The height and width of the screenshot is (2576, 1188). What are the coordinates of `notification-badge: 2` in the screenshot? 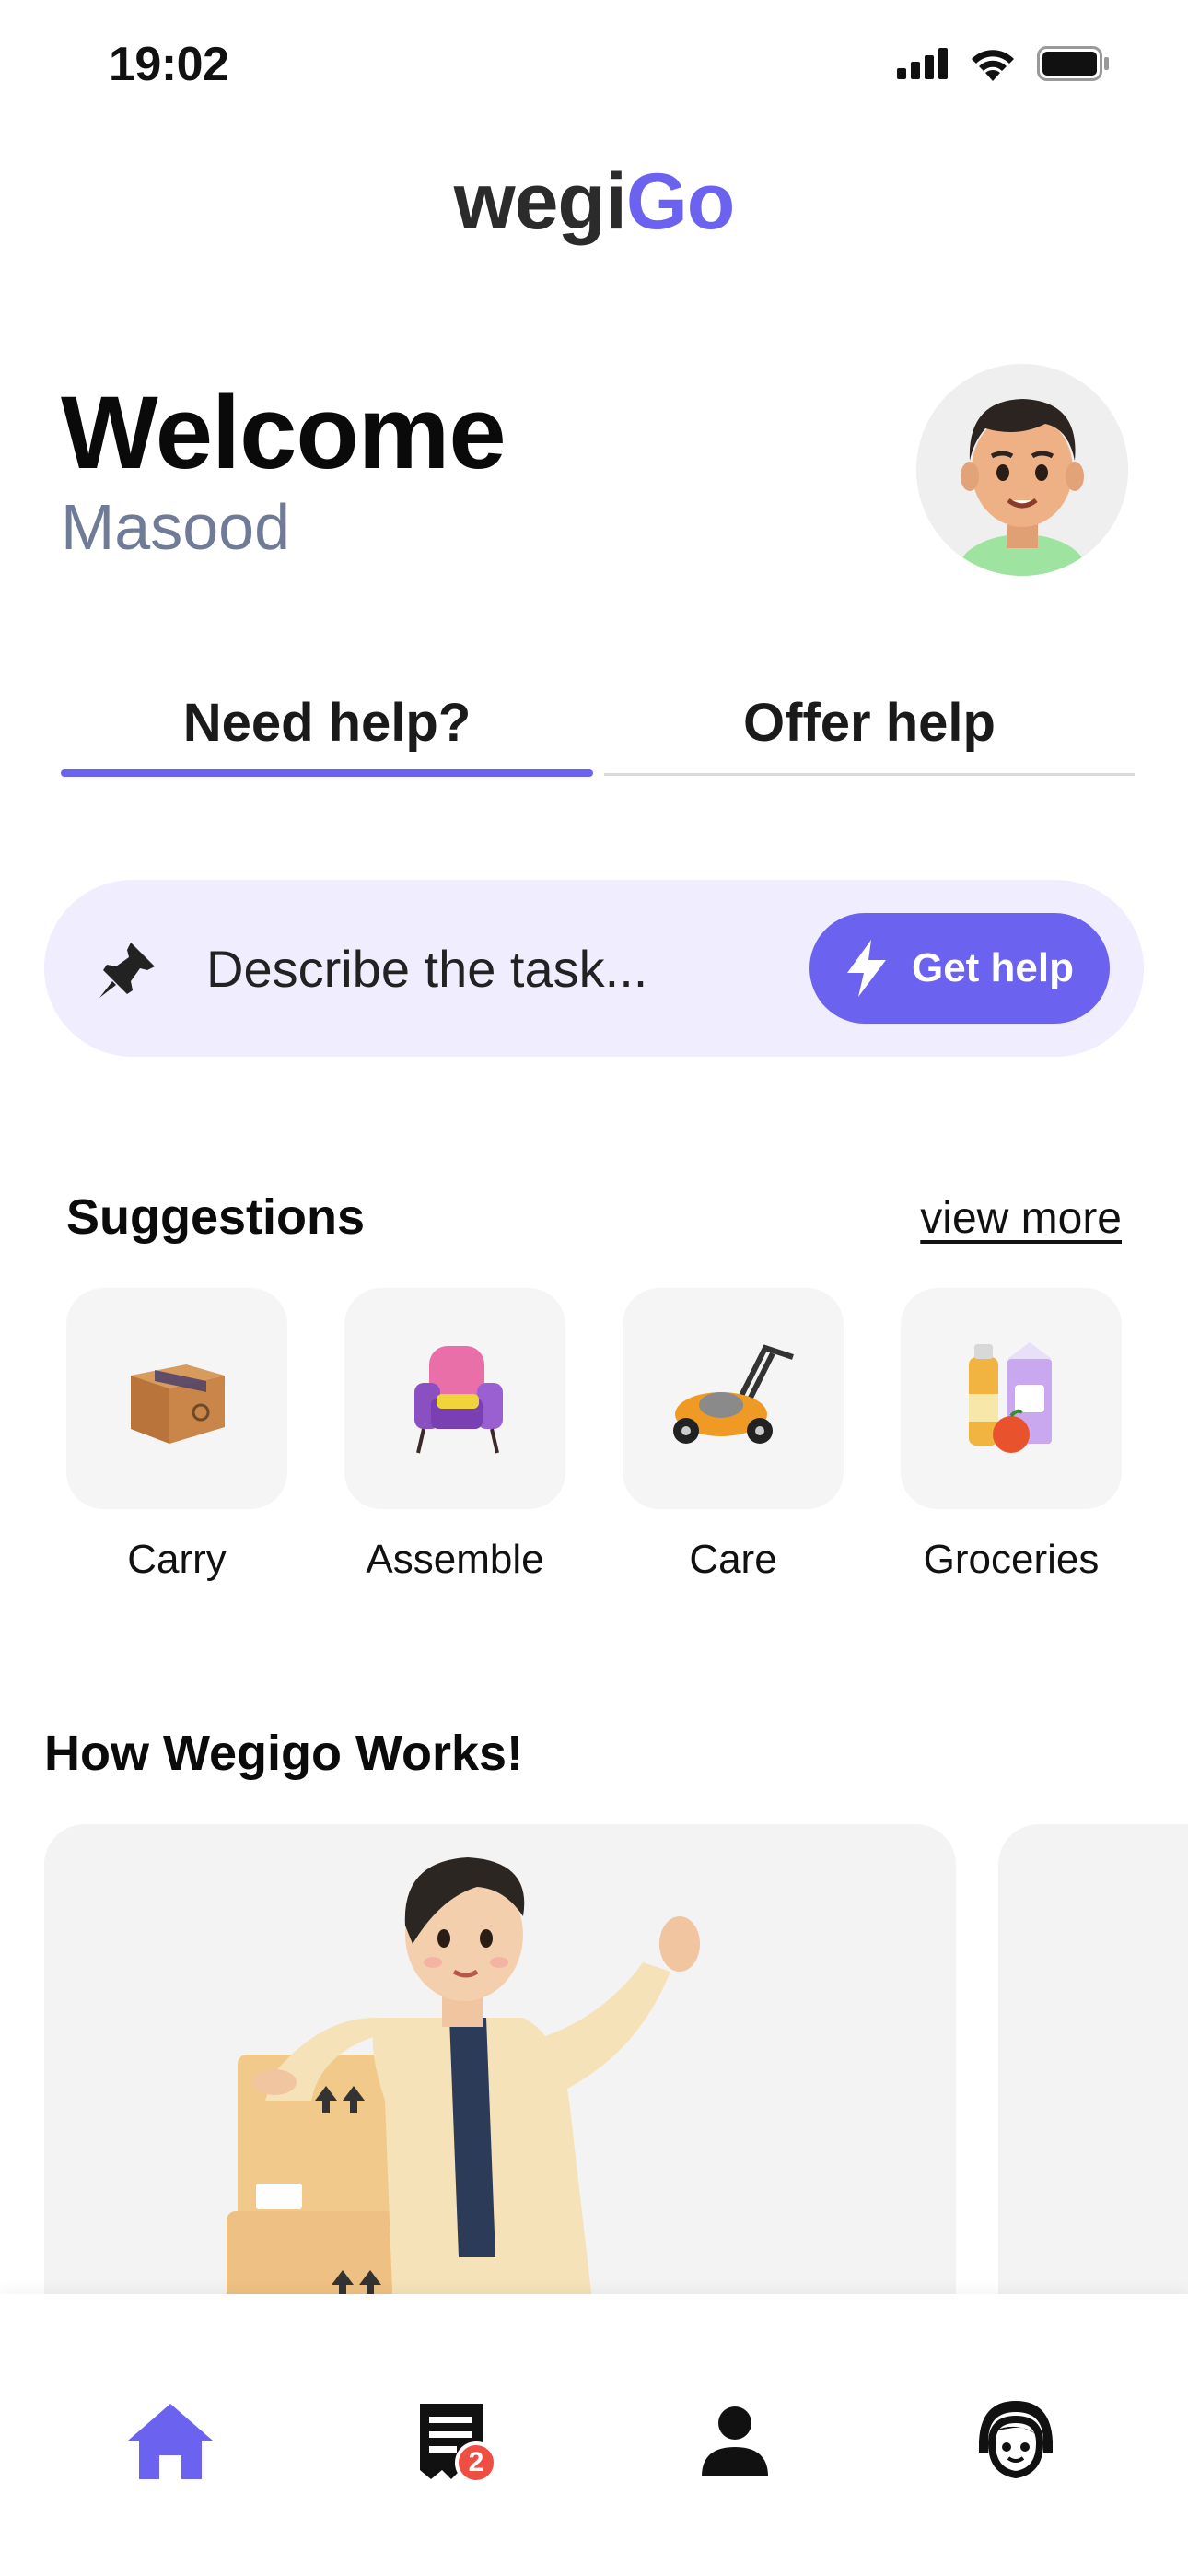 It's located at (476, 2462).